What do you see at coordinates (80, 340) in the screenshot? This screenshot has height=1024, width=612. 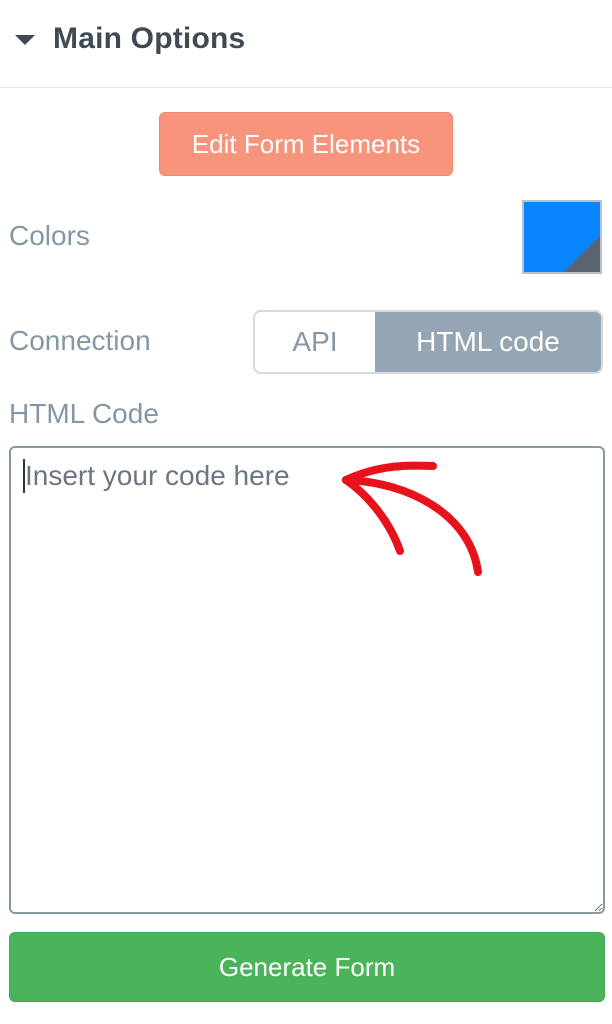 I see `connection-label: Connection` at bounding box center [80, 340].